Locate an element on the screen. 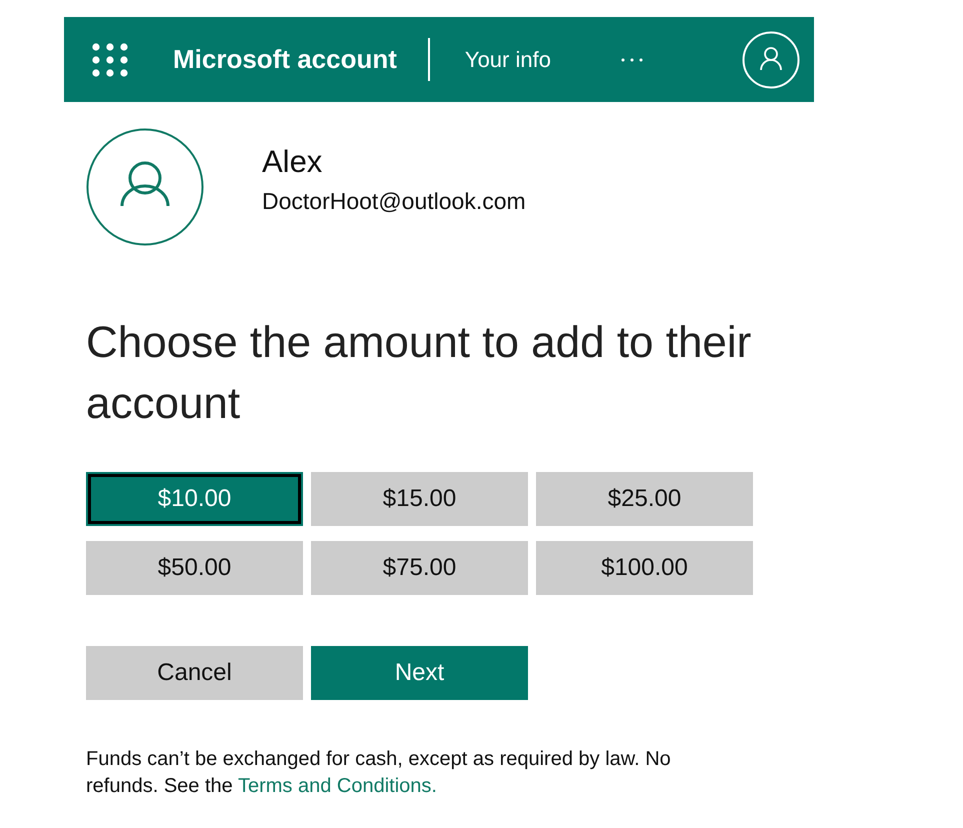 This screenshot has width=963, height=828. cancel-button: Cancel is located at coordinates (194, 673).